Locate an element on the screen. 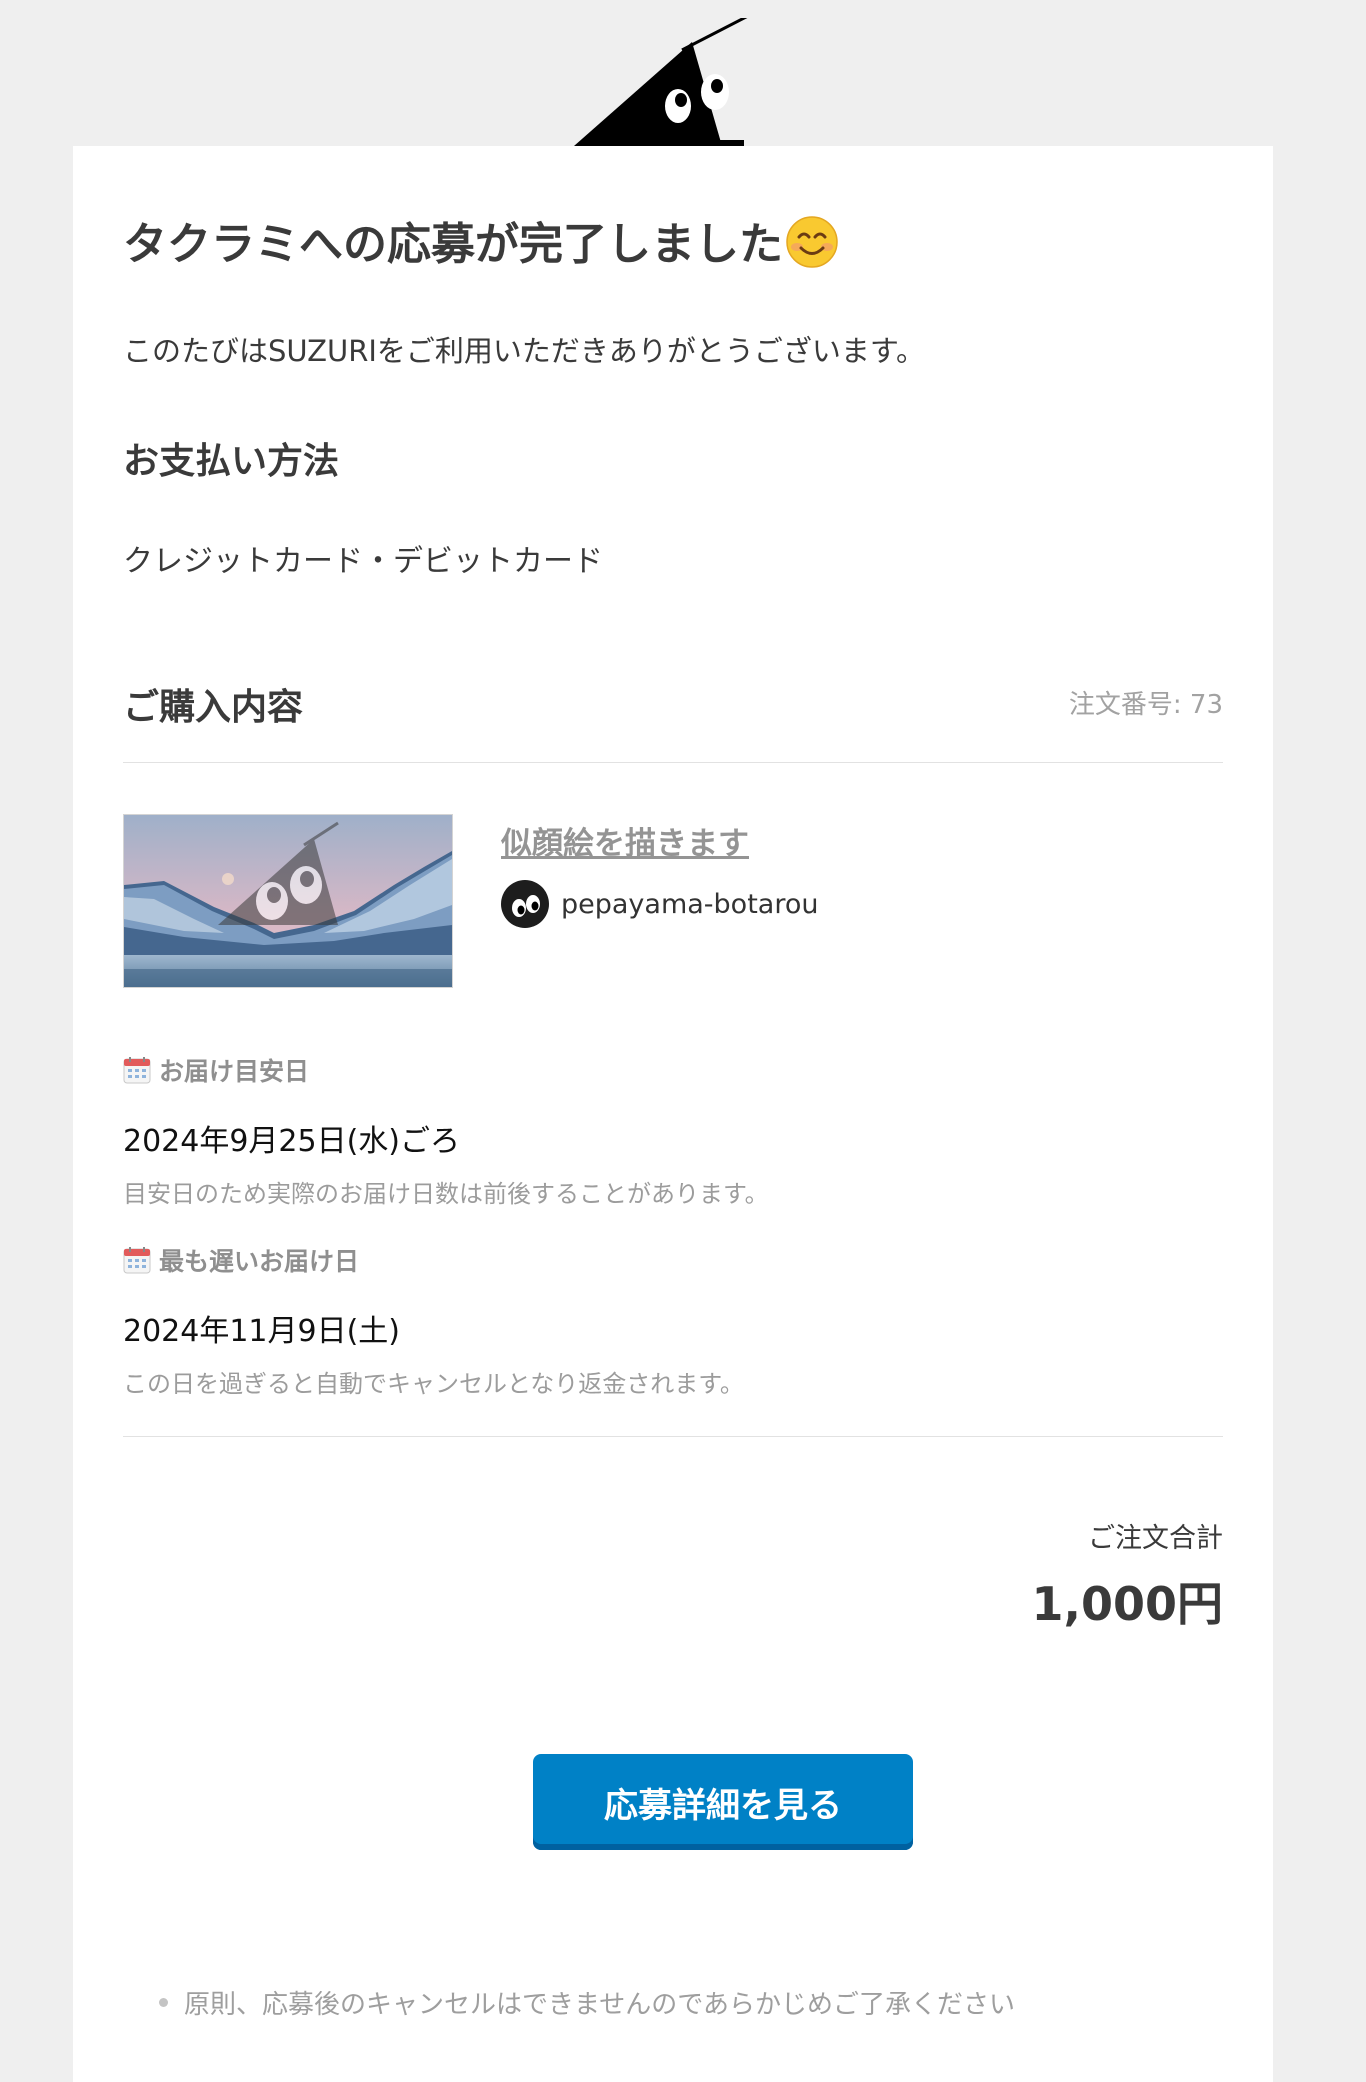 The image size is (1366, 2082). order-number: 注文番号: 73 is located at coordinates (1145, 705).